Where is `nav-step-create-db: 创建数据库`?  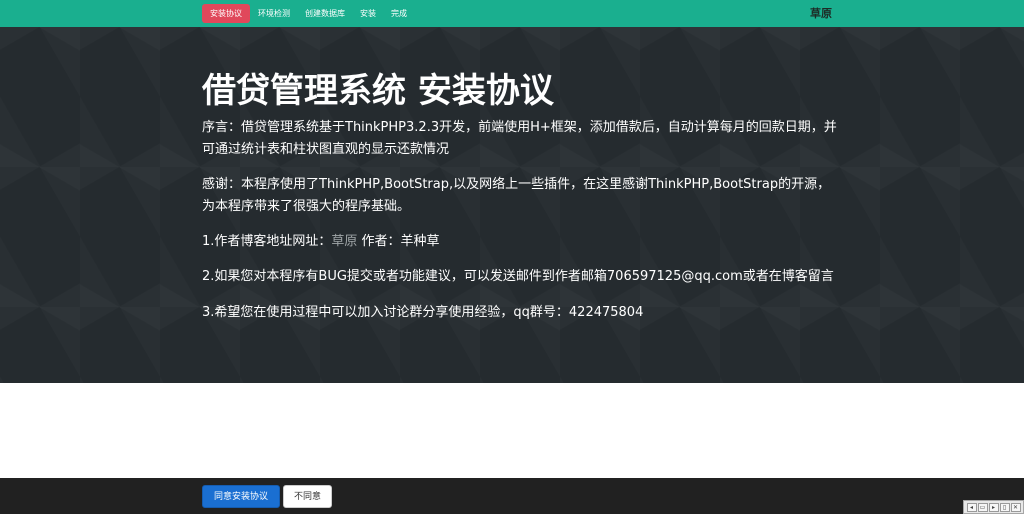 nav-step-create-db: 创建数据库 is located at coordinates (325, 13).